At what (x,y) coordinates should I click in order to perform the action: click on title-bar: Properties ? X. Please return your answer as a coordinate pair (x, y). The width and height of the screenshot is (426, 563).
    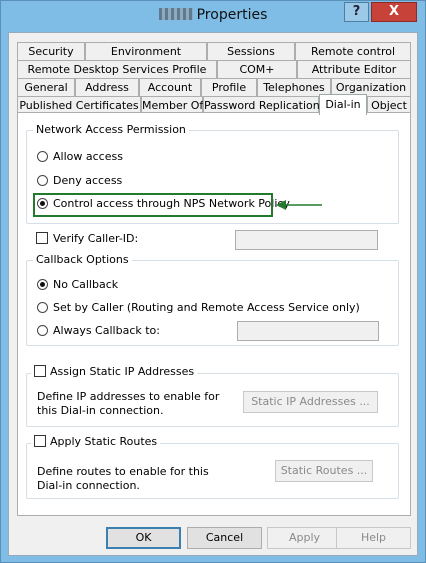
    Looking at the image, I should click on (213, 16).